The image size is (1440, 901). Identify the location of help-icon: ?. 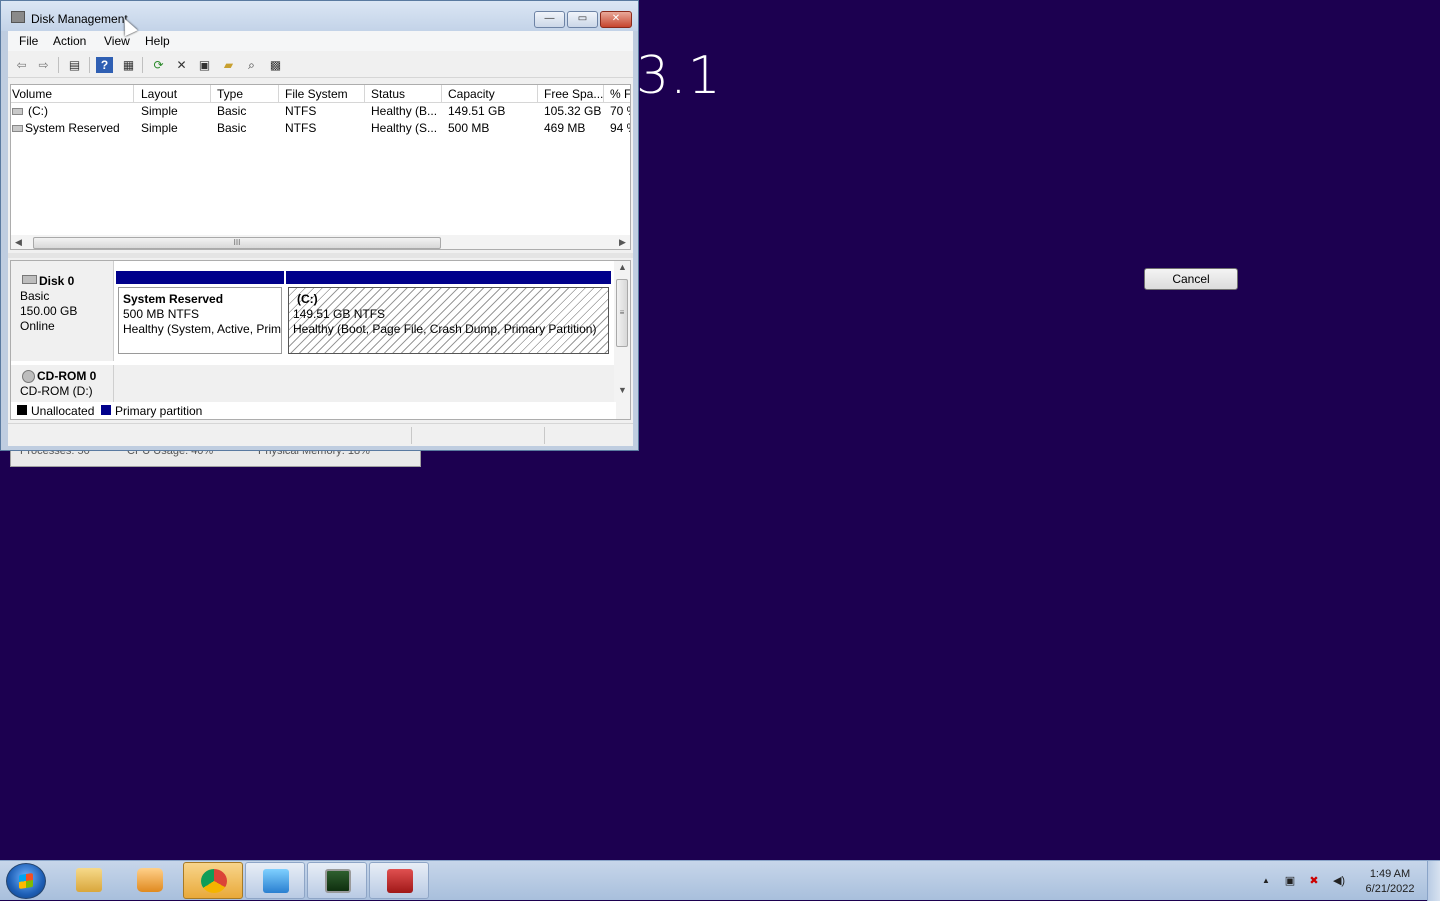
(104, 65).